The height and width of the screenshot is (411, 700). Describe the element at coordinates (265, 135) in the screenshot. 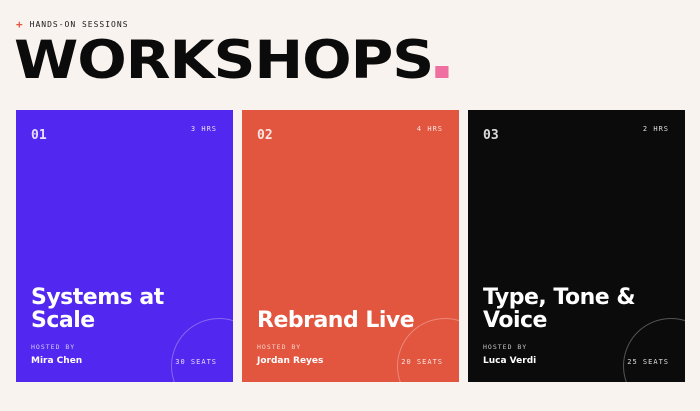

I see `workshop-number: 02` at that location.